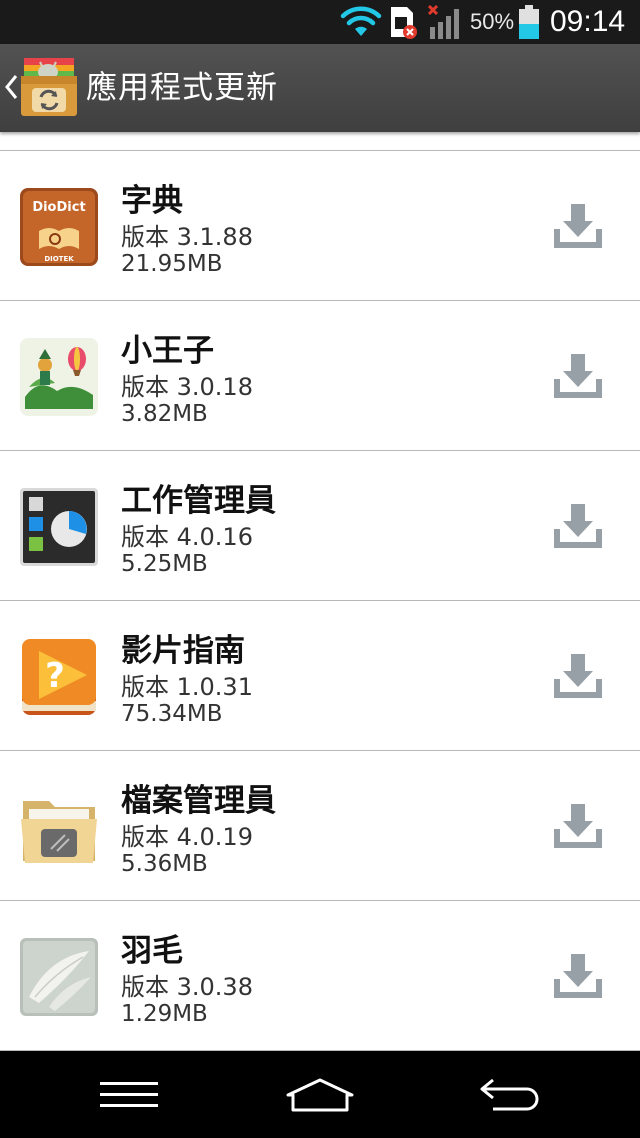 The height and width of the screenshot is (1138, 640). I want to click on task-manager-icon, so click(59, 527).